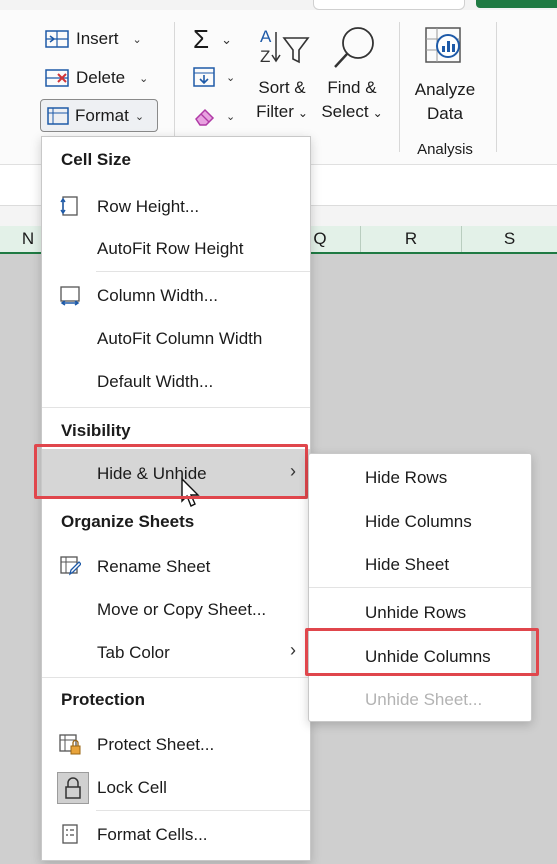 The width and height of the screenshot is (557, 864). What do you see at coordinates (204, 77) in the screenshot?
I see `fill-down-icon` at bounding box center [204, 77].